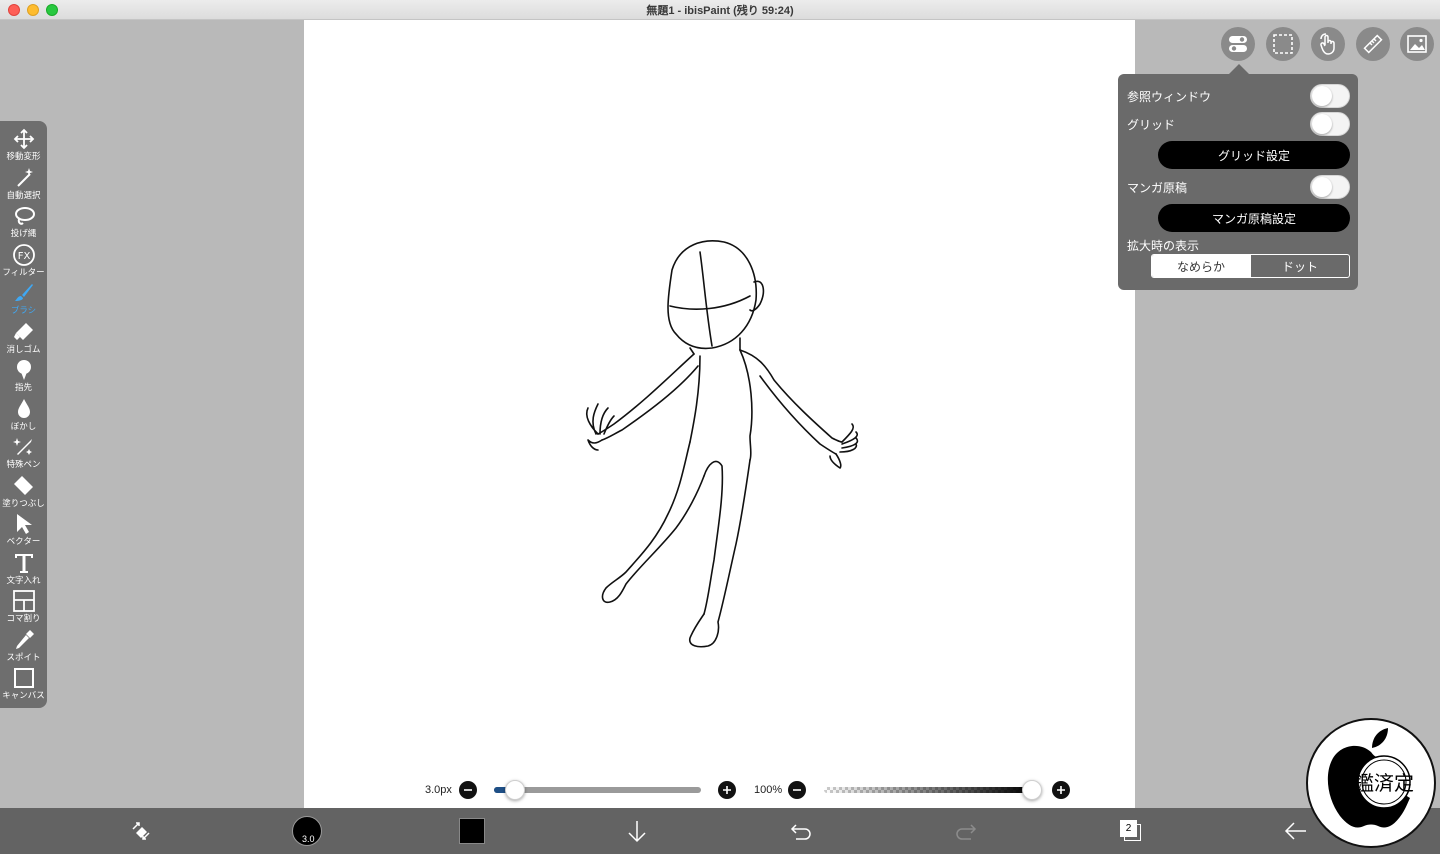 This screenshot has height=854, width=1440. What do you see at coordinates (1254, 155) in the screenshot?
I see `grid-settings-button: グリッド設定` at bounding box center [1254, 155].